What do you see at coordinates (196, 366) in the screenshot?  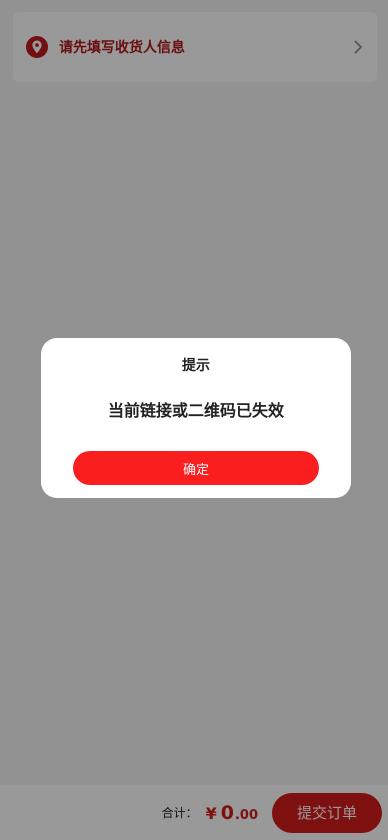 I see `dialog-title: 提示` at bounding box center [196, 366].